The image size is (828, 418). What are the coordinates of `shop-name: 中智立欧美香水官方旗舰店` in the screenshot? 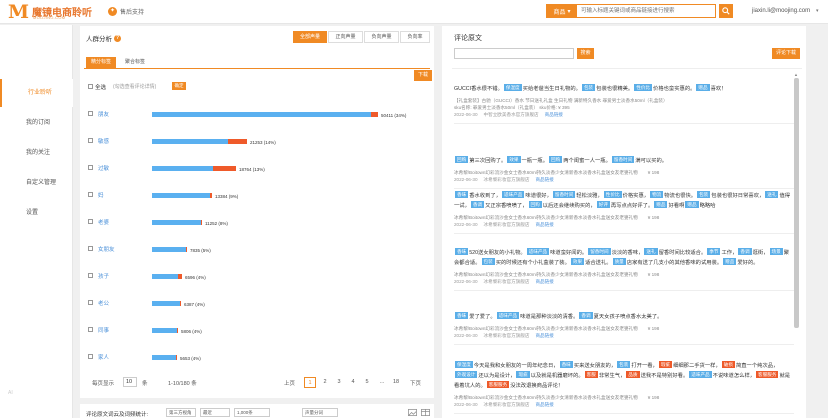 It's located at (511, 114).